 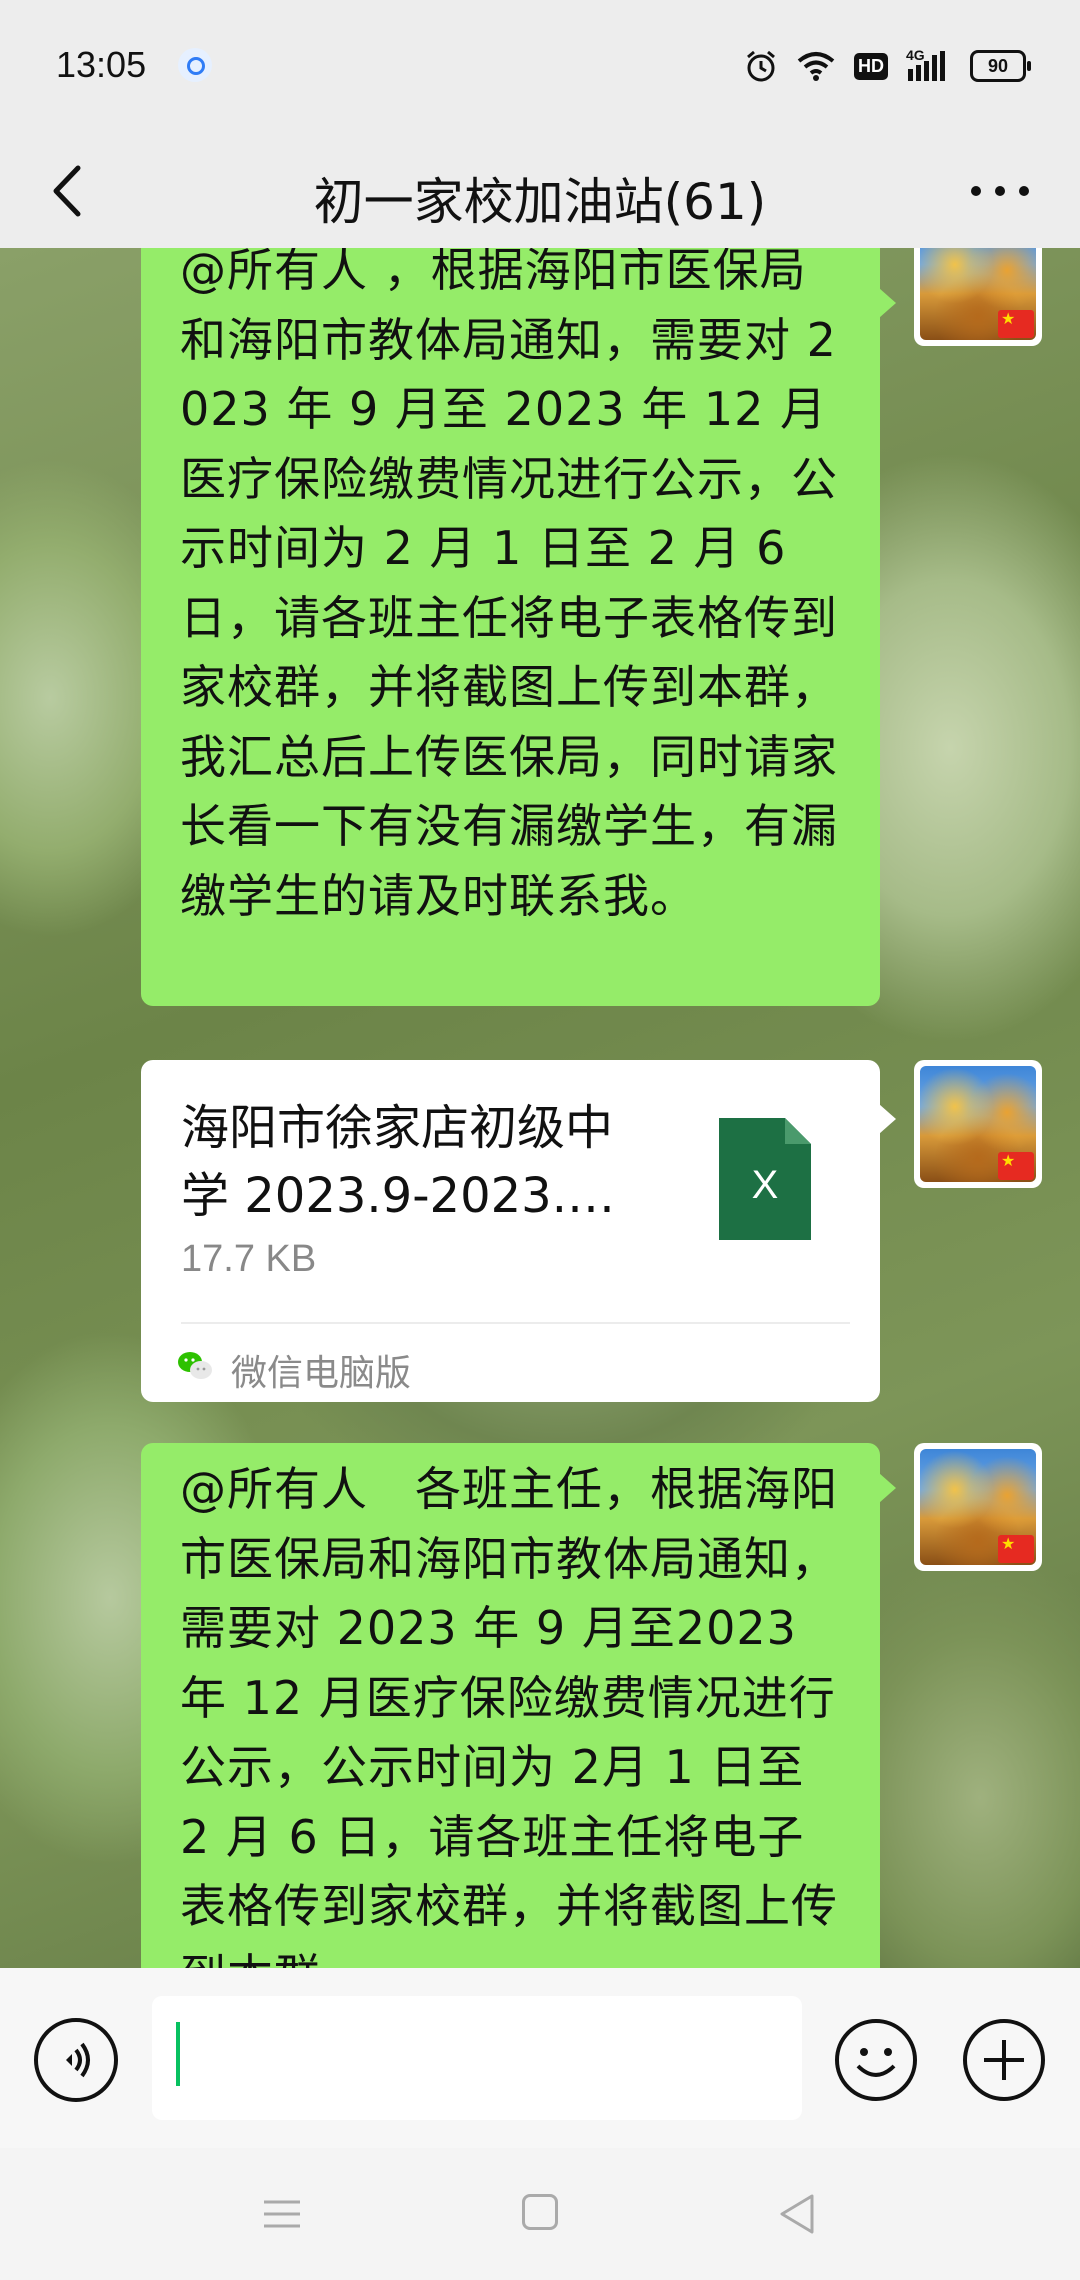 What do you see at coordinates (321, 1373) in the screenshot?
I see `file-source-label: 微信电脑版` at bounding box center [321, 1373].